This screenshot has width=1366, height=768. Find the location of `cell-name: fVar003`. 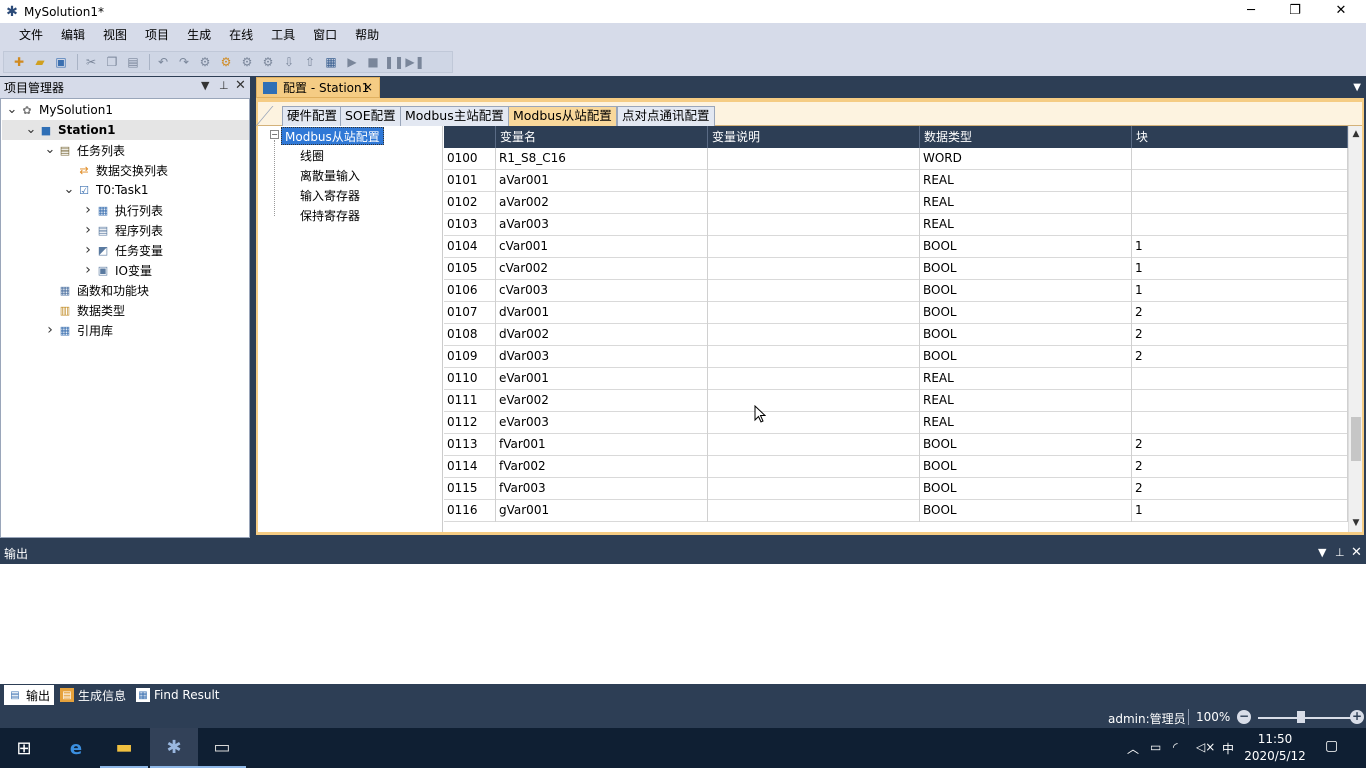

cell-name: fVar003 is located at coordinates (602, 489).